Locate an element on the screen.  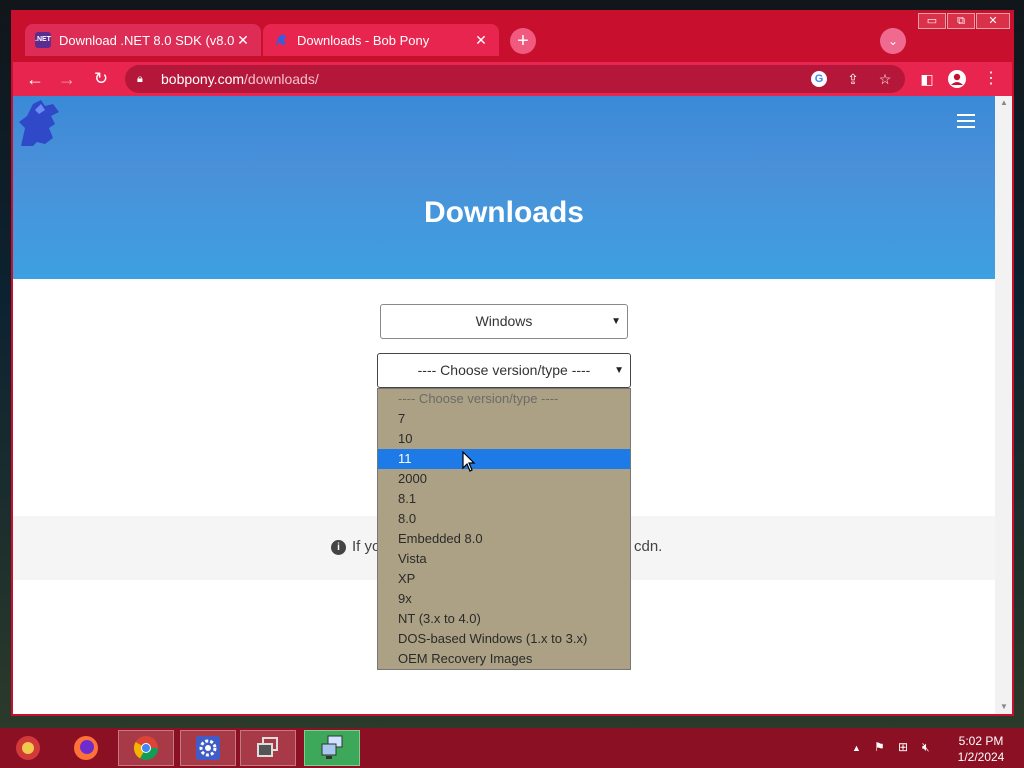
minimize-button: ▭ is located at coordinates (932, 21).